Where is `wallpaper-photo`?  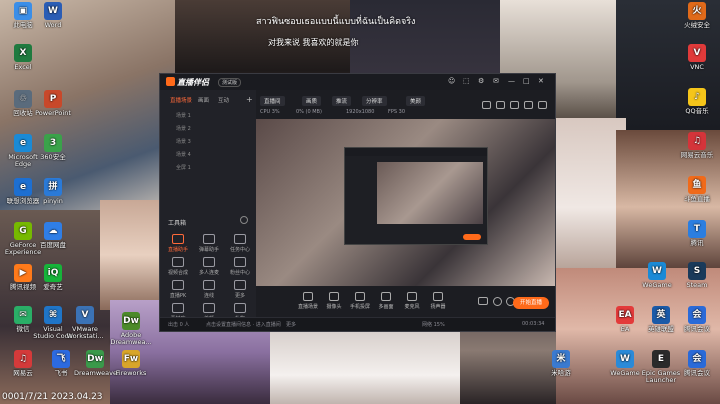
wallpaper-photo is located at coordinates (130, 255).